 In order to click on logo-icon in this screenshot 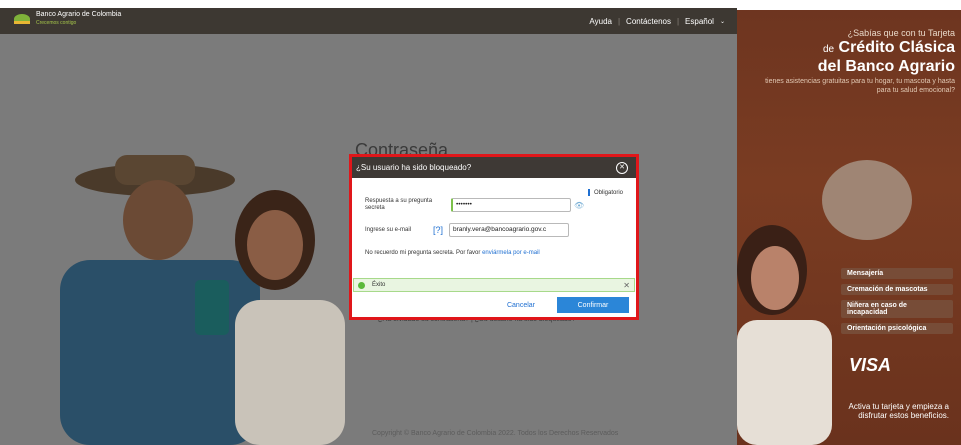, I will do `click(22, 19)`.